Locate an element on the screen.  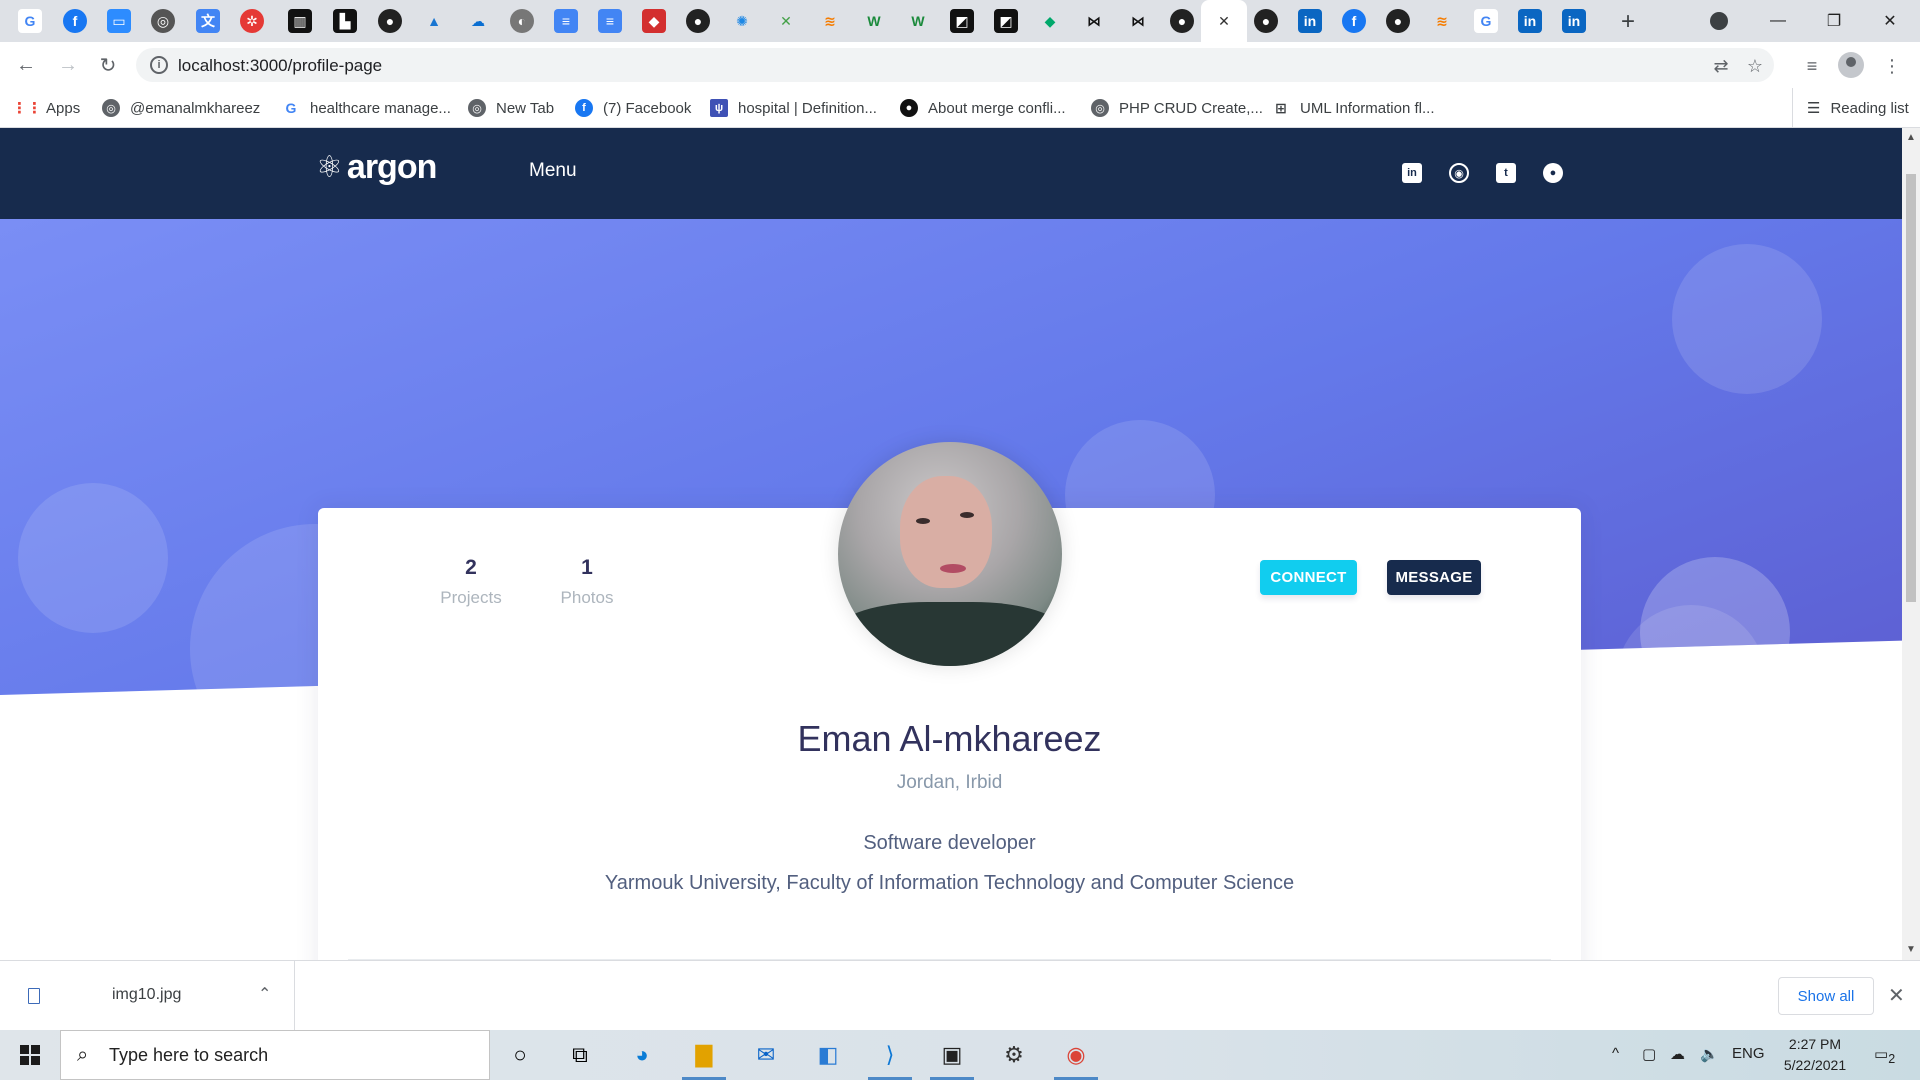
mail-icon: ✉ is located at coordinates (766, 1055).